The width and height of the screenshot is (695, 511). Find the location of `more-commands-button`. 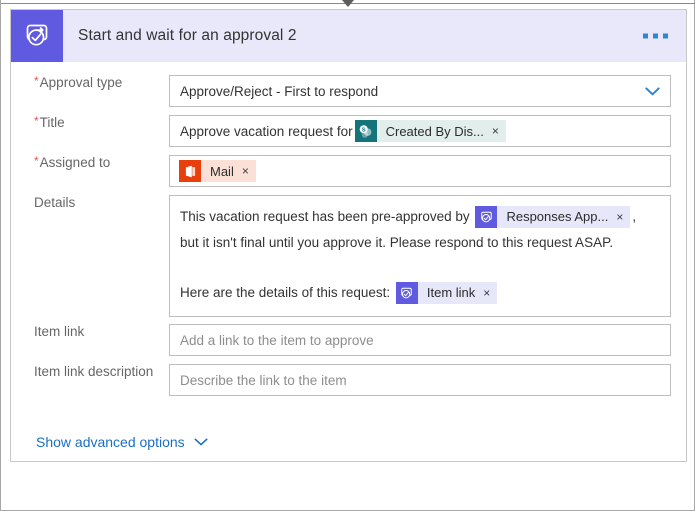

more-commands-button is located at coordinates (655, 36).